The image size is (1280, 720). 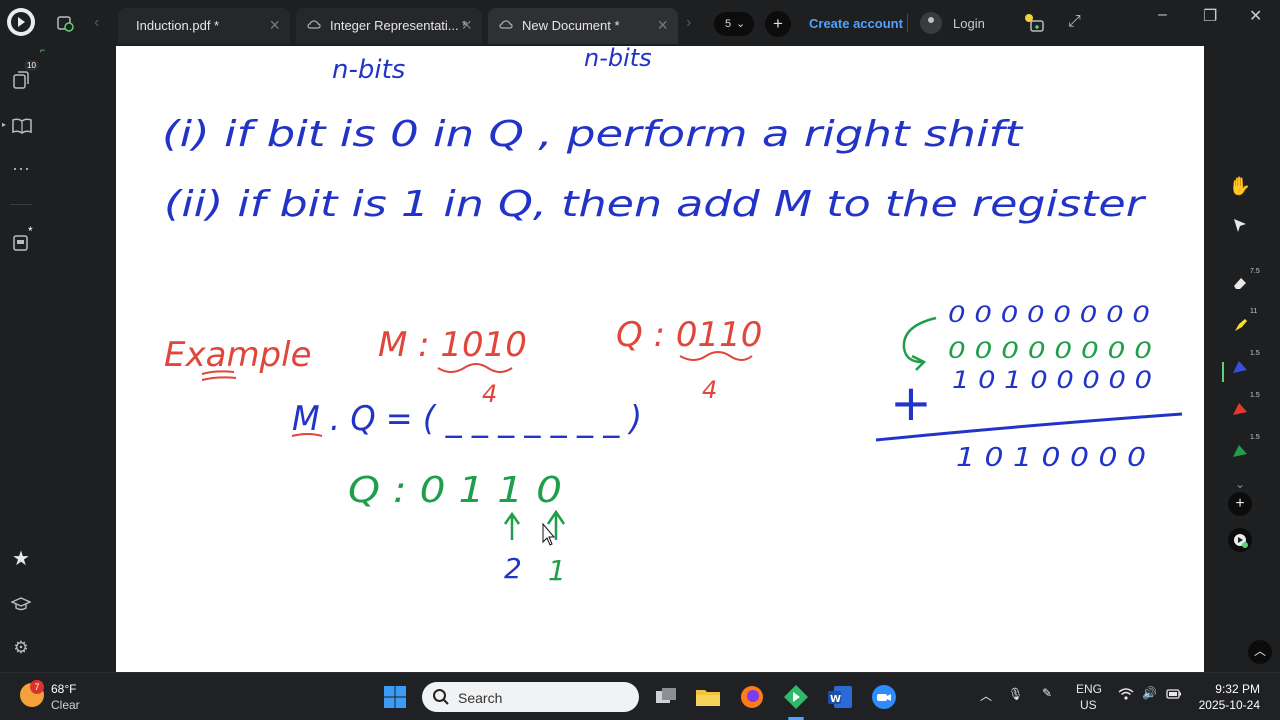 What do you see at coordinates (688, 23) in the screenshot?
I see `chevron-right-icon: ›` at bounding box center [688, 23].